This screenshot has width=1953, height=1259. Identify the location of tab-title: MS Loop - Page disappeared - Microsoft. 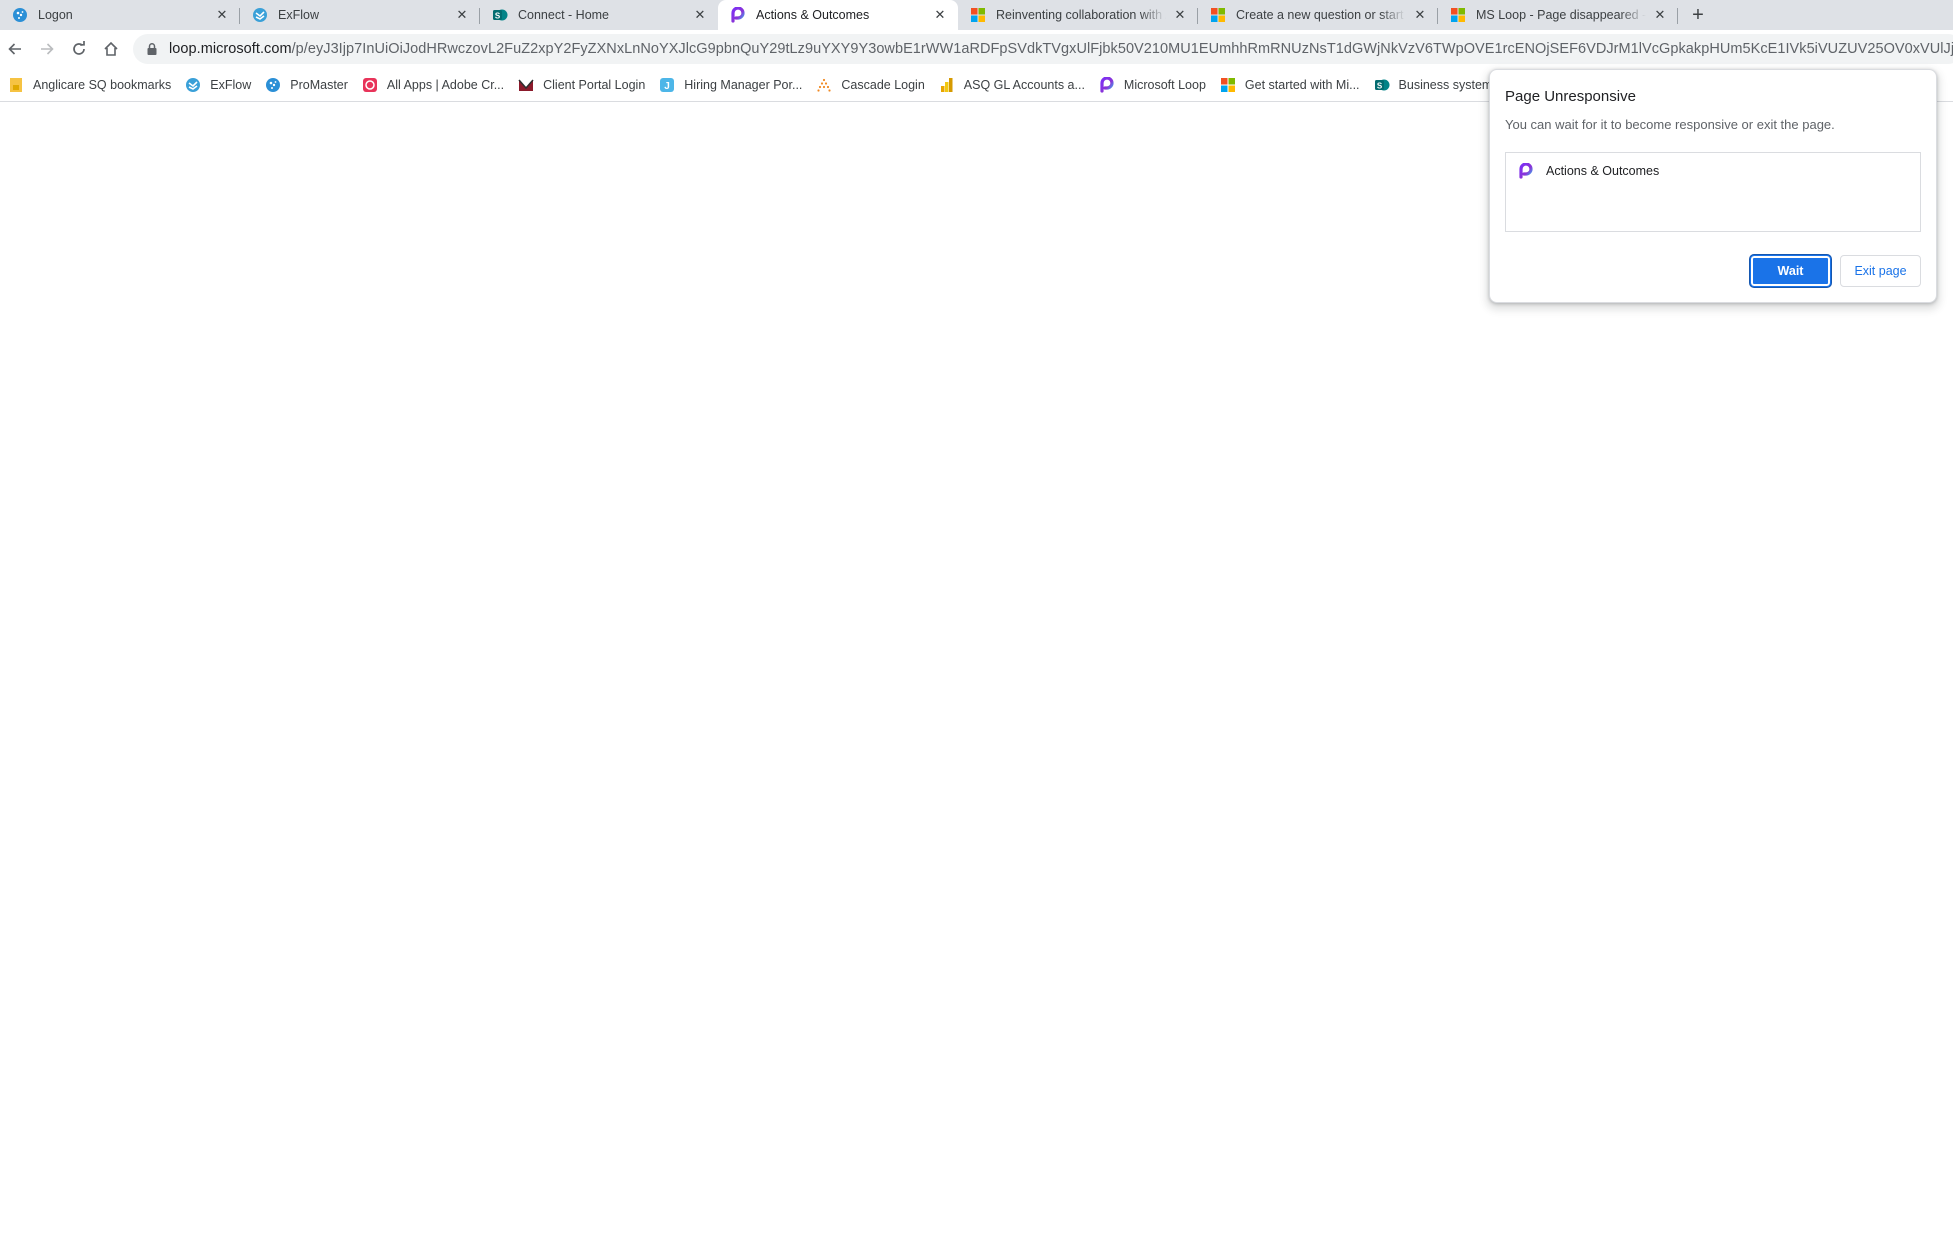
(1561, 15).